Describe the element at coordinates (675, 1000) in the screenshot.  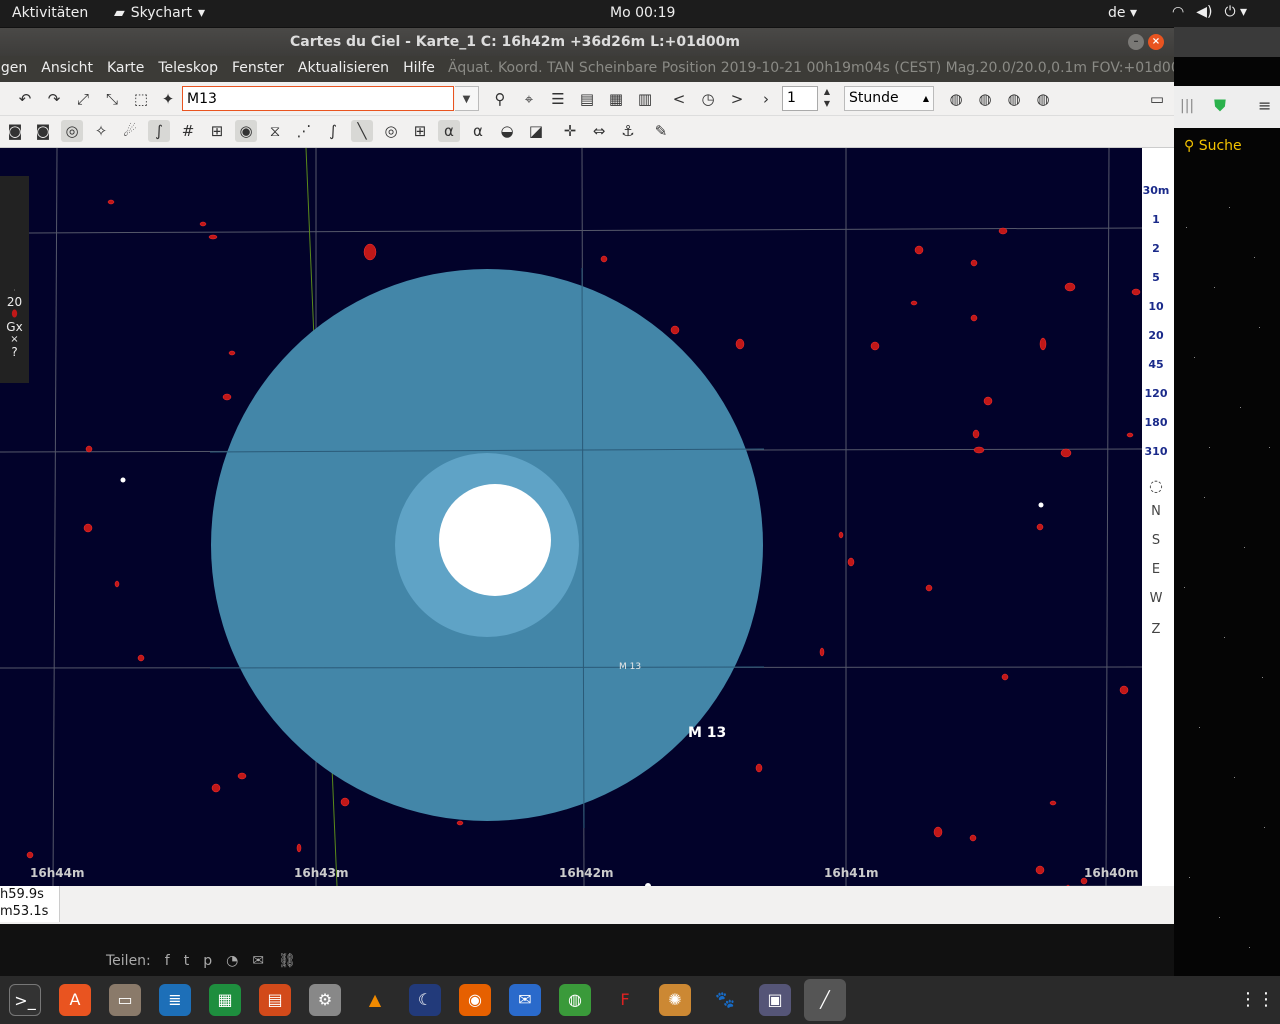
I see `aperture-icon: ✺` at that location.